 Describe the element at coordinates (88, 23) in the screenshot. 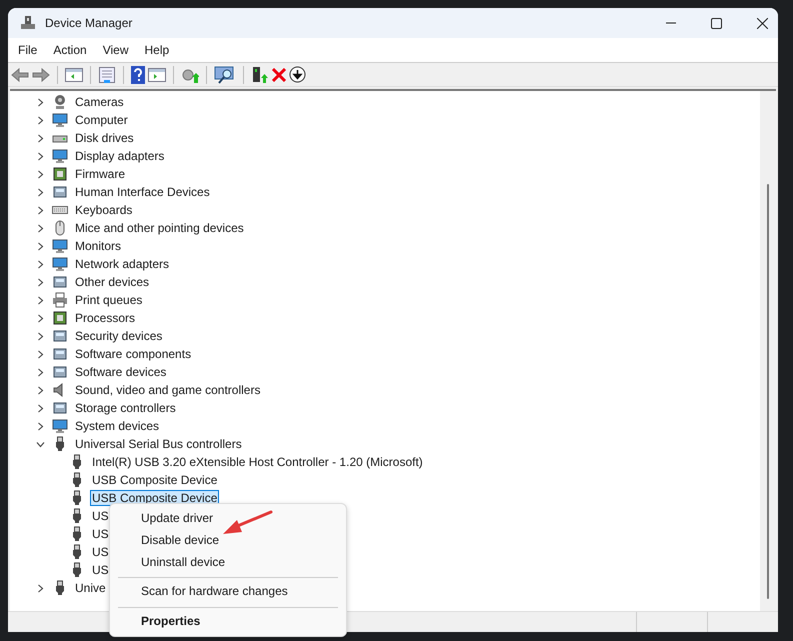

I see `window-title: Device Manager` at that location.